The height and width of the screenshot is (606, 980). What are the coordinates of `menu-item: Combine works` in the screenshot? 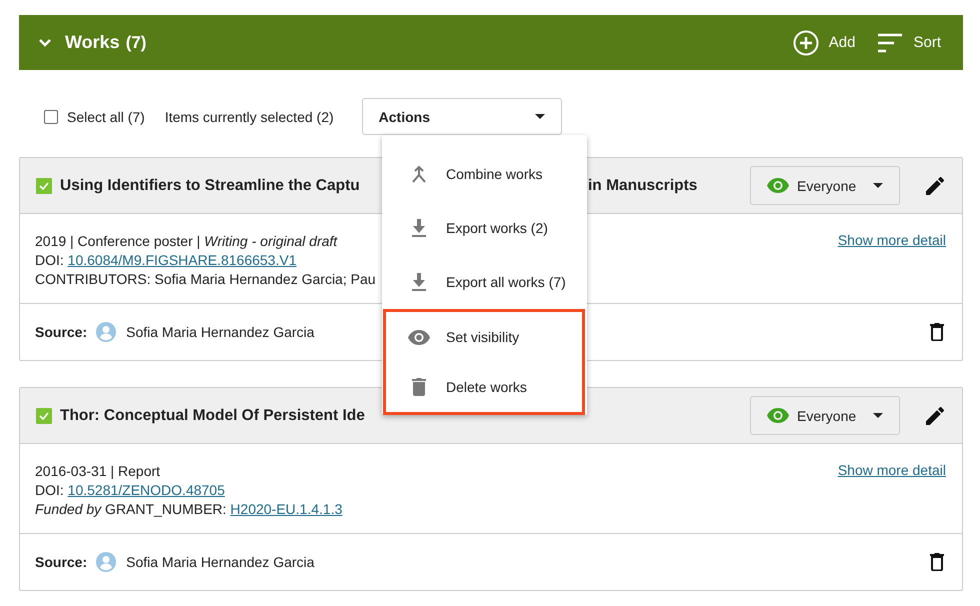 It's located at (484, 174).